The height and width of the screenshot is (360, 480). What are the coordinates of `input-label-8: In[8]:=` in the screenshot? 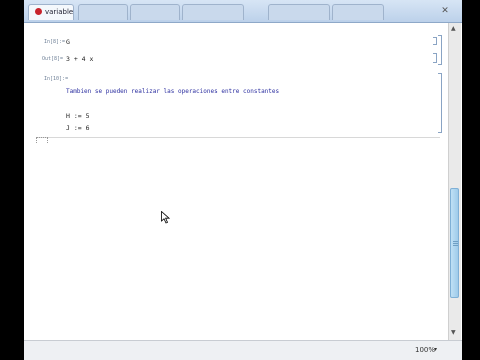 It's located at (55, 42).